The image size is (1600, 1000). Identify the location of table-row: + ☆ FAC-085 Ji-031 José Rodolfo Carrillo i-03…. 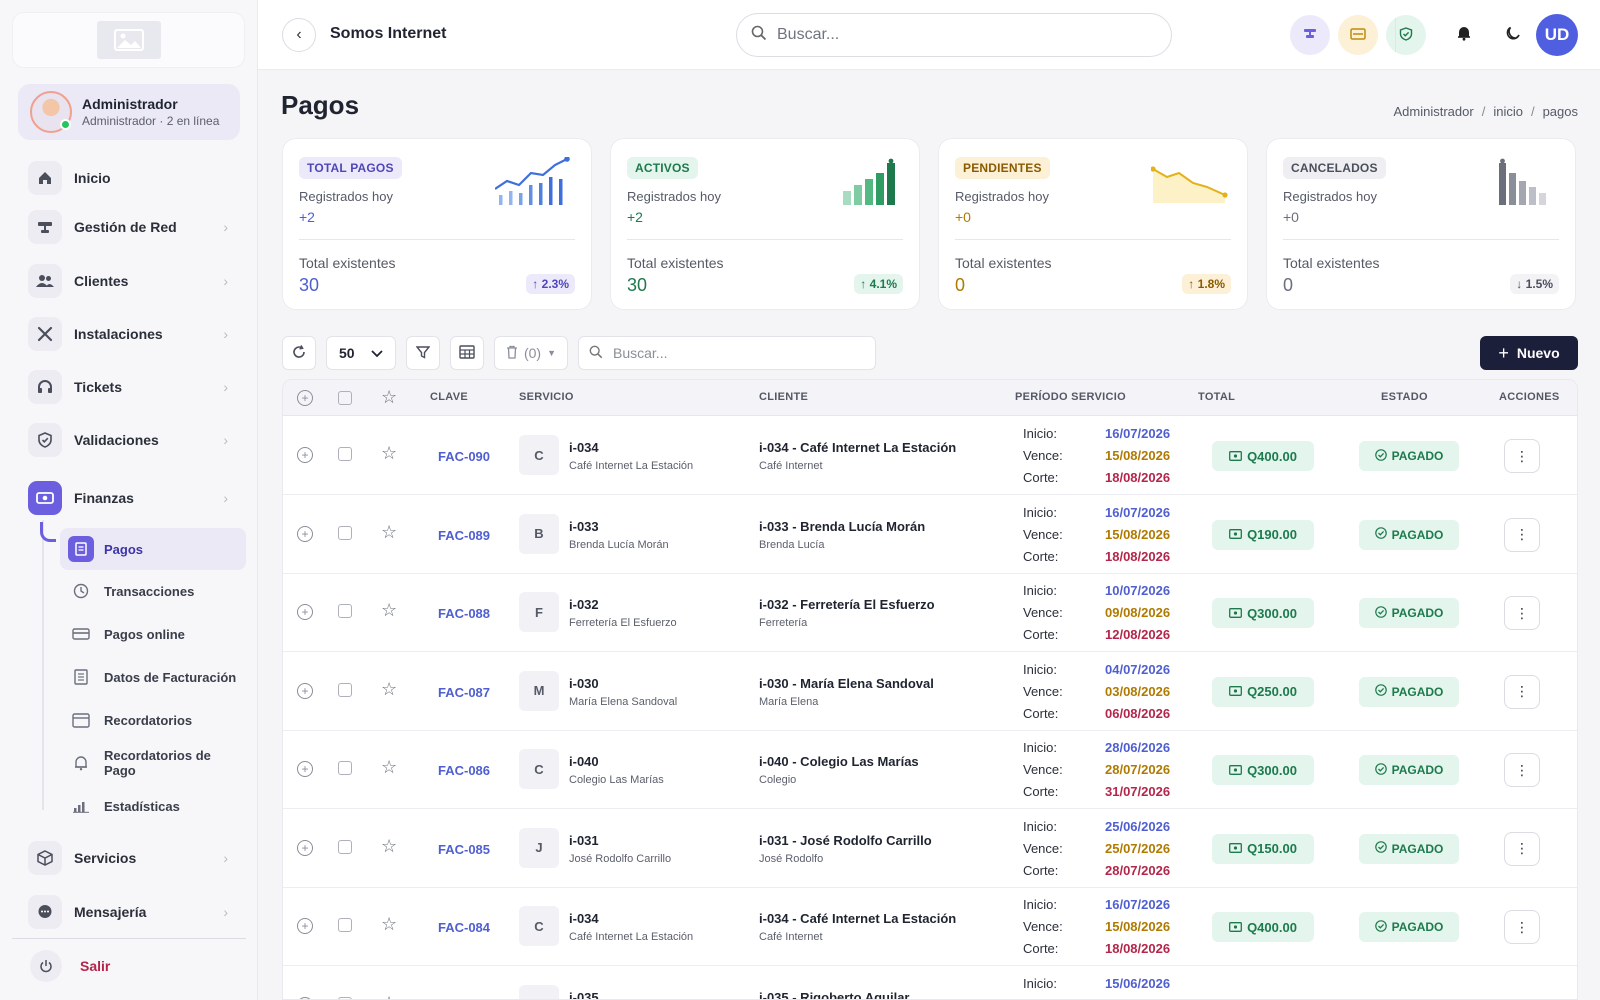
(930, 849).